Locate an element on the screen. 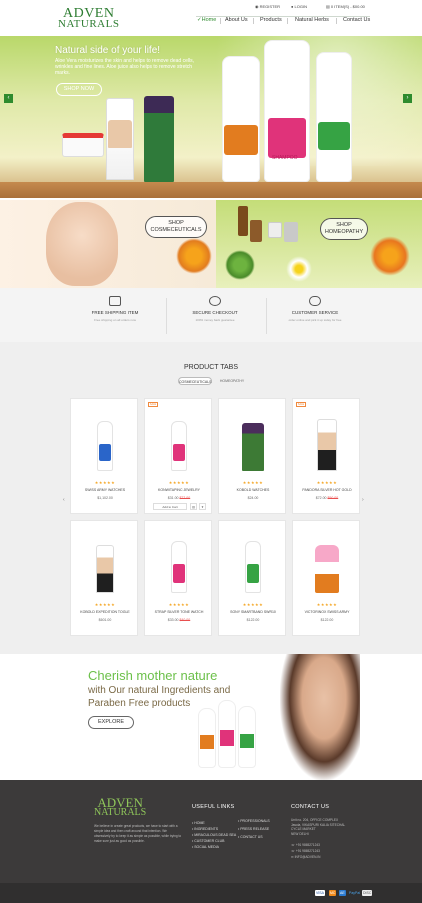  footer-link-contact-us: • CONTACT US is located at coordinates (250, 837).